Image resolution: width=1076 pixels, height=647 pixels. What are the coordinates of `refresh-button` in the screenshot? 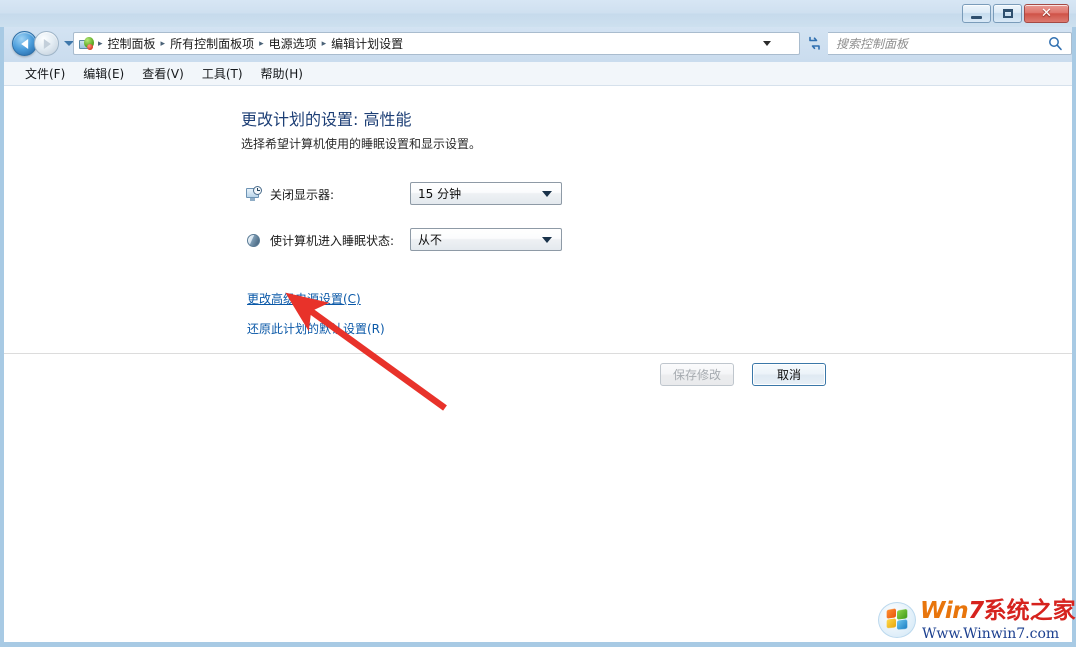 It's located at (814, 43).